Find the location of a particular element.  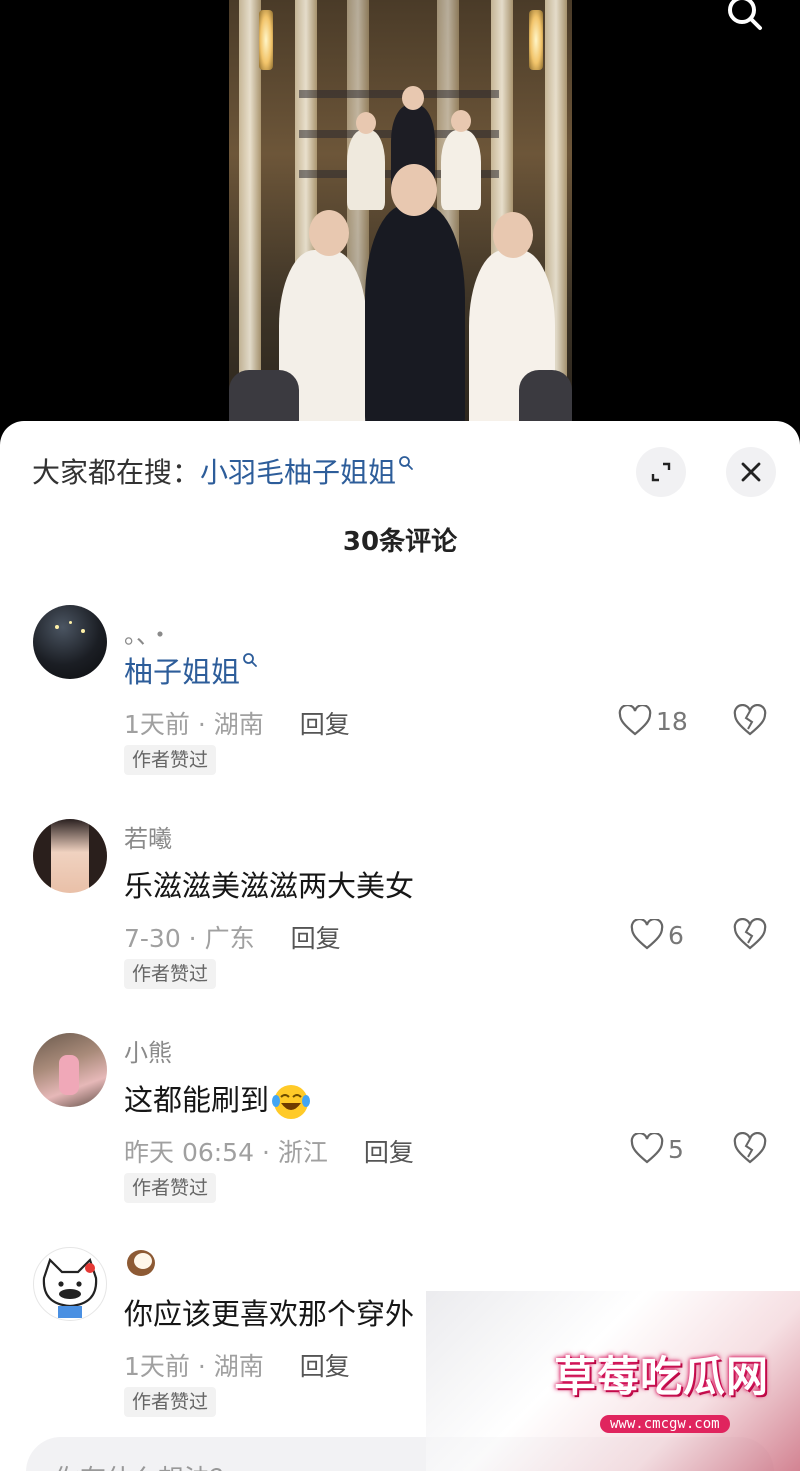

like-count: 18 is located at coordinates (672, 721).